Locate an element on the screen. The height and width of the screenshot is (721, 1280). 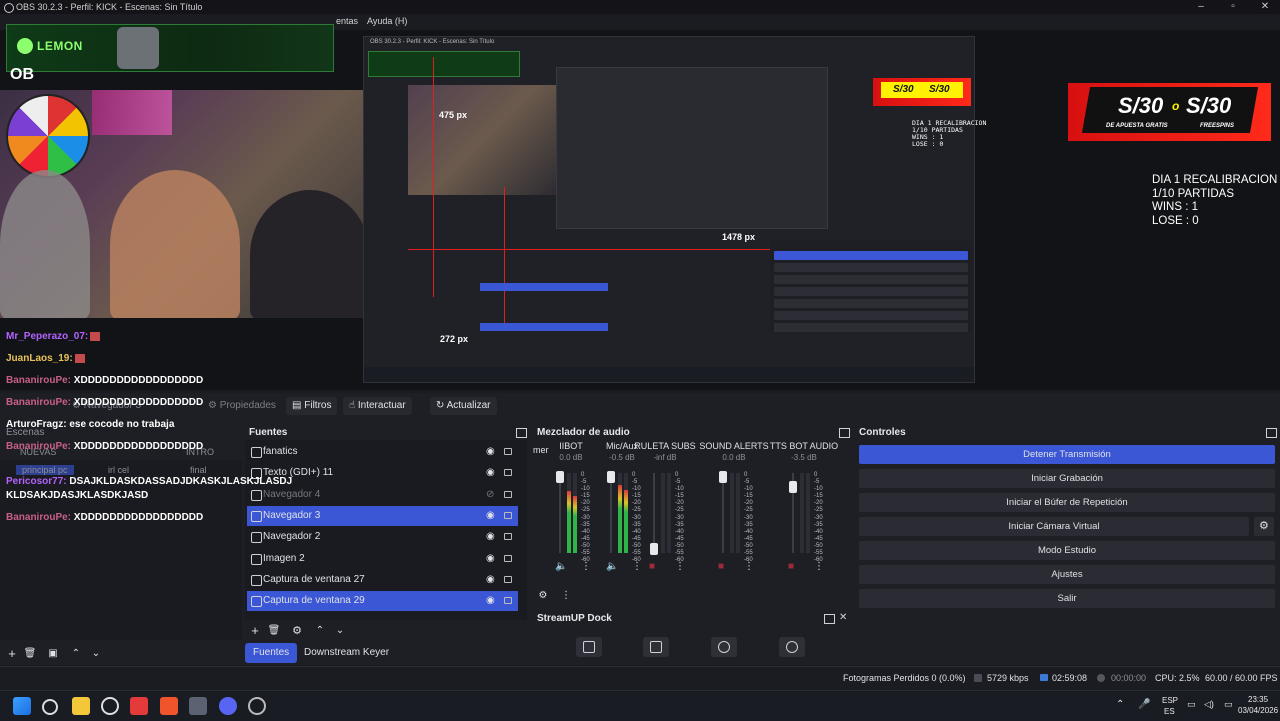
add-source-button: + is located at coordinates (255, 631).